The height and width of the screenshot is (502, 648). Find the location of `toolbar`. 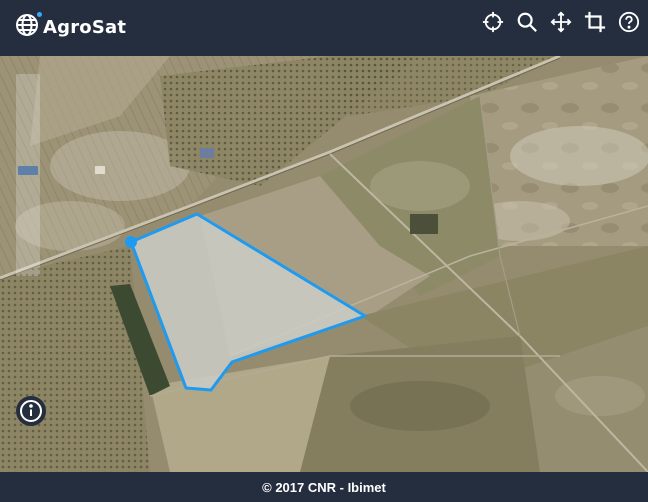

toolbar is located at coordinates (561, 24).